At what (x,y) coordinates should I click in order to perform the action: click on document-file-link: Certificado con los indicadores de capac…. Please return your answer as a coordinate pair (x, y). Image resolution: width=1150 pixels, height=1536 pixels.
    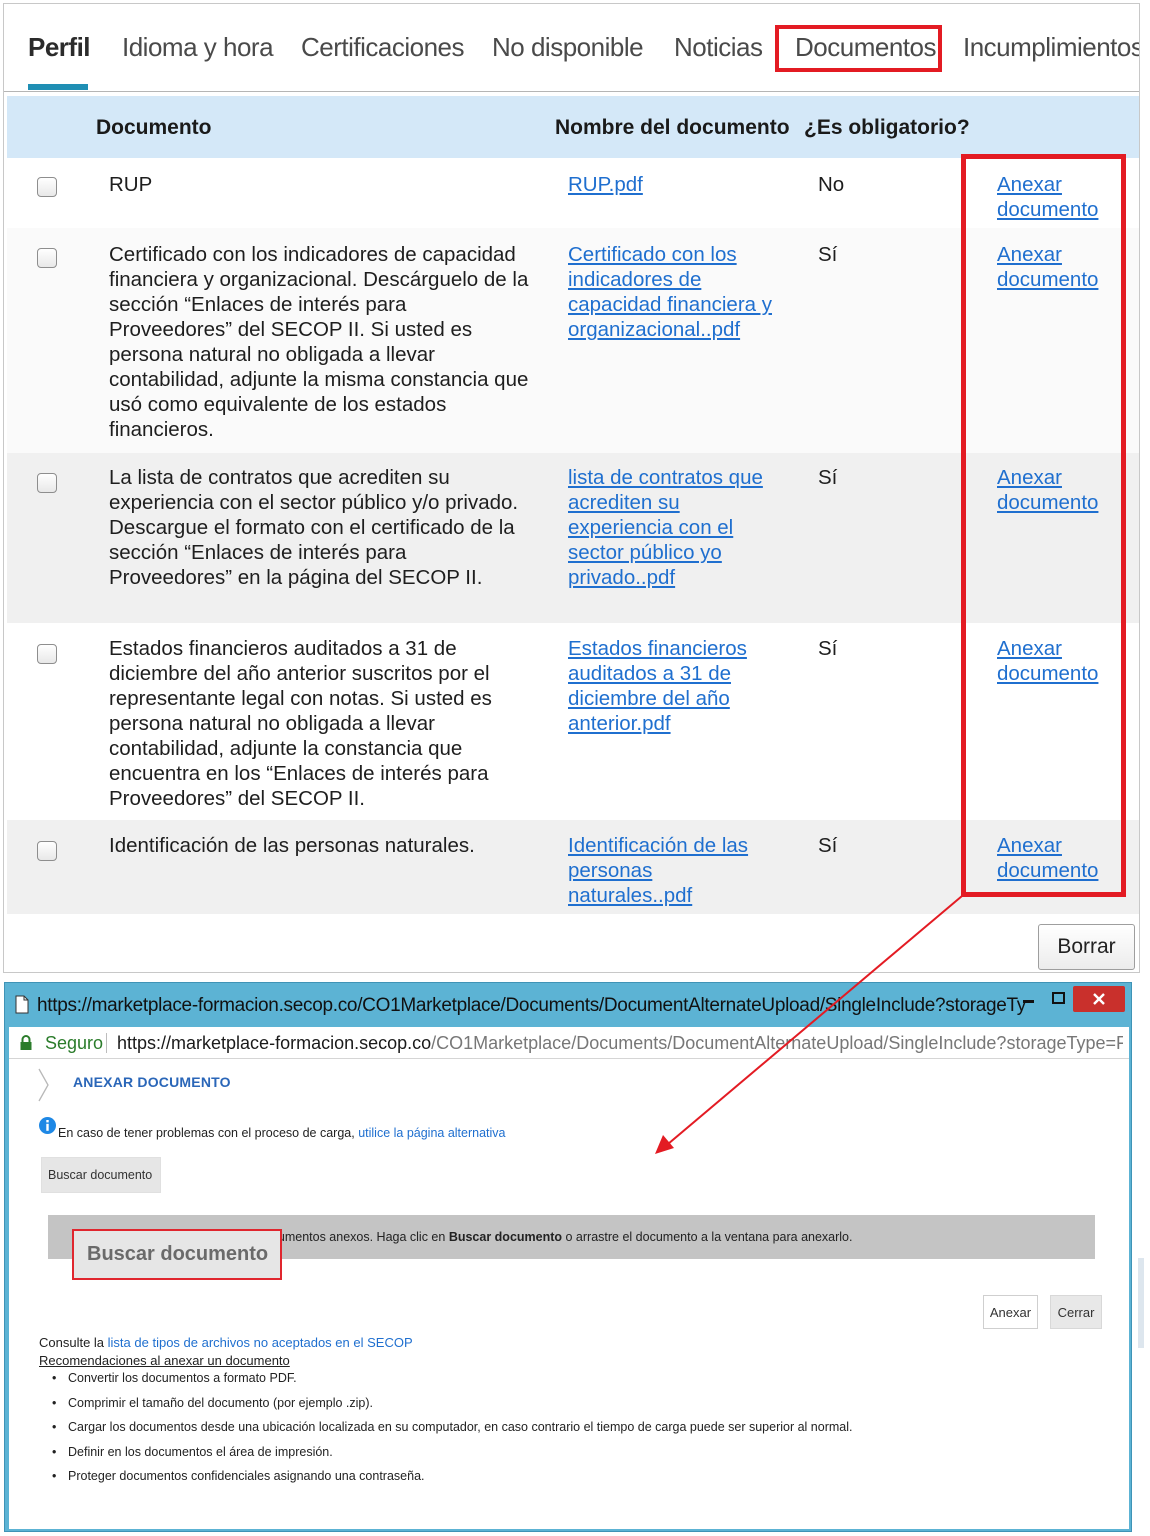
    Looking at the image, I should click on (670, 292).